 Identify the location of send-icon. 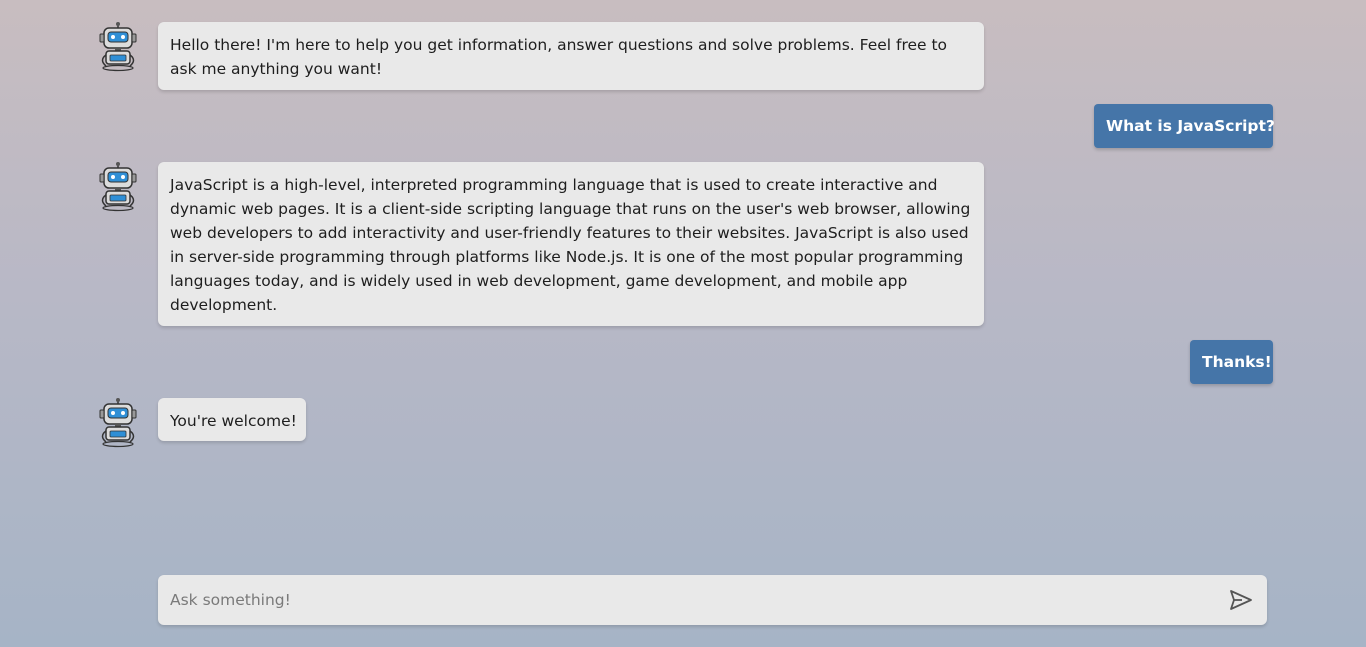
(1241, 600).